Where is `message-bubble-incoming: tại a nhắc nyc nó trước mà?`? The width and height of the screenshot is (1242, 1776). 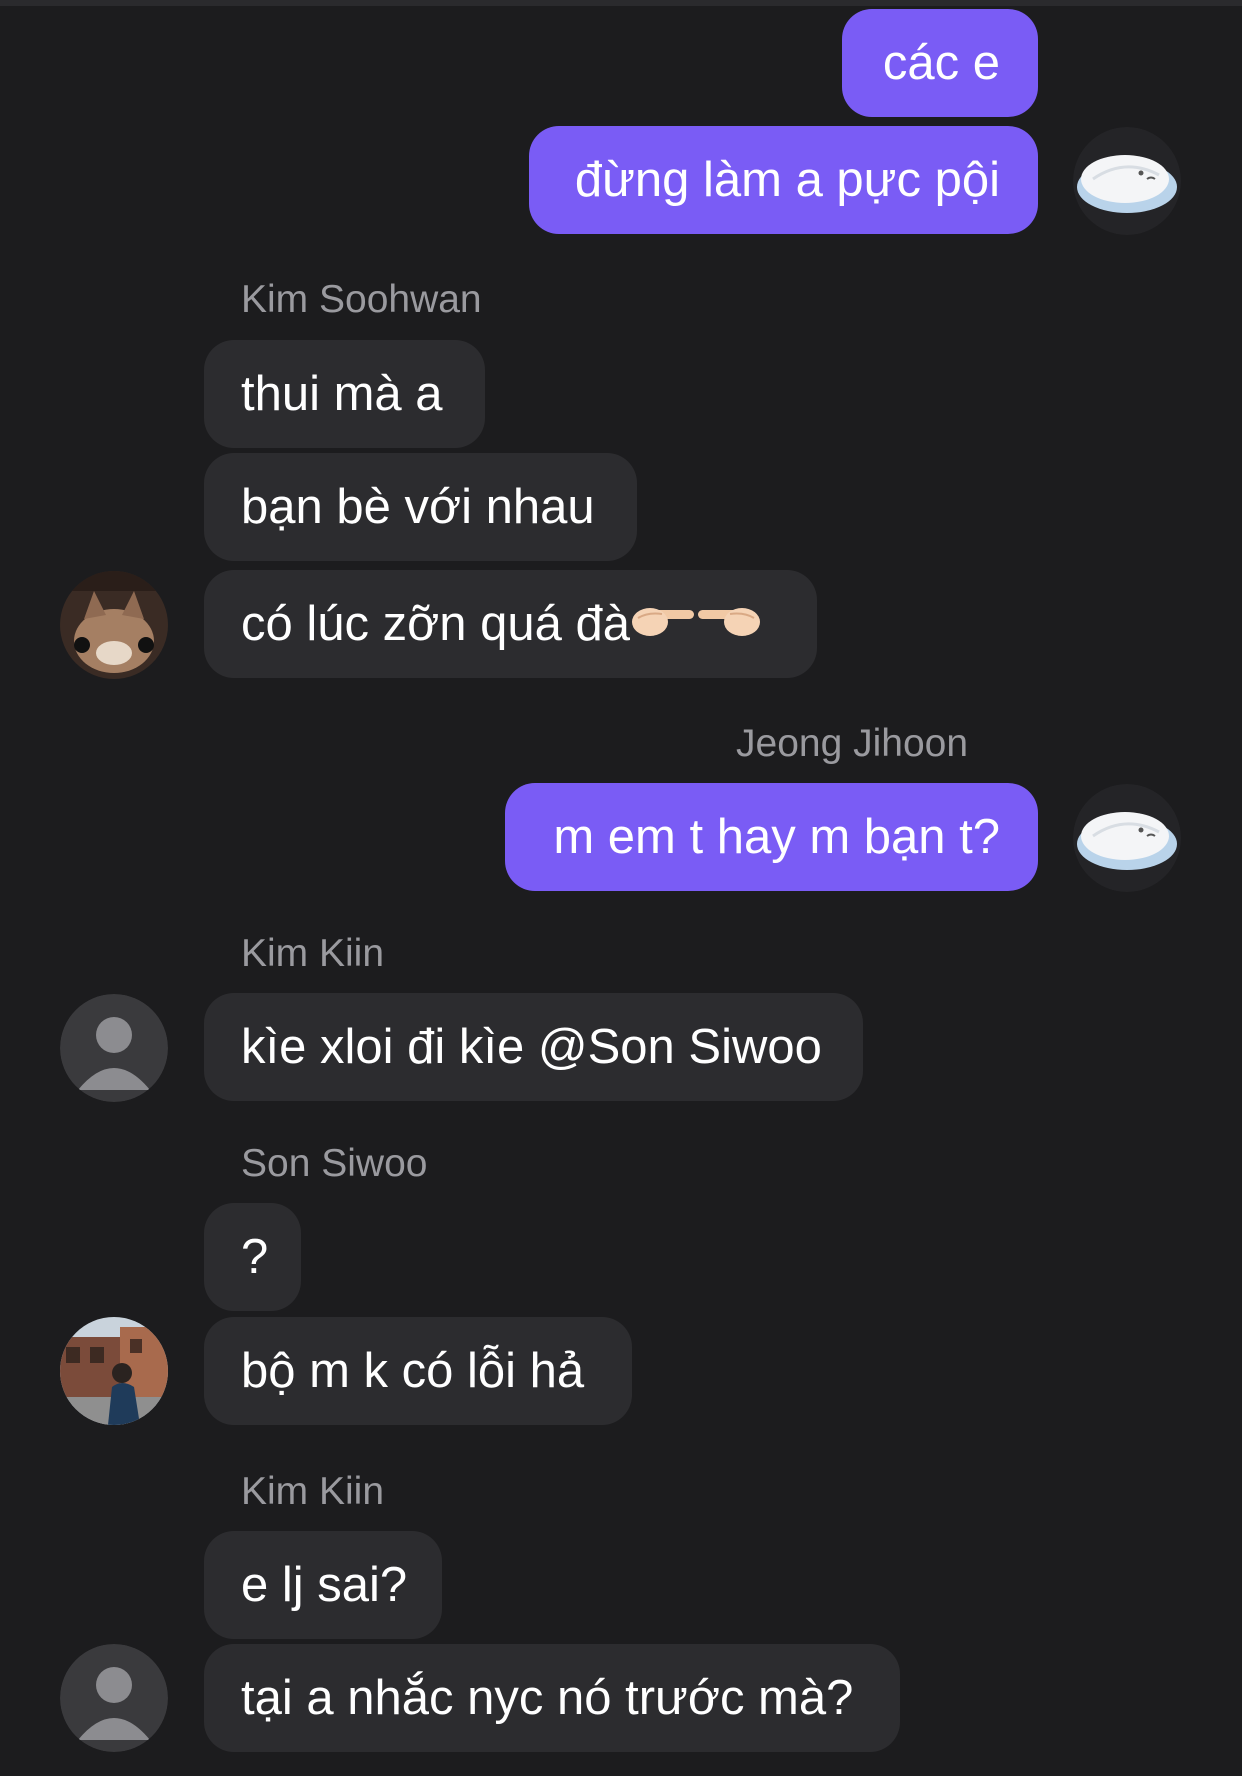 message-bubble-incoming: tại a nhắc nyc nó trước mà? is located at coordinates (552, 1698).